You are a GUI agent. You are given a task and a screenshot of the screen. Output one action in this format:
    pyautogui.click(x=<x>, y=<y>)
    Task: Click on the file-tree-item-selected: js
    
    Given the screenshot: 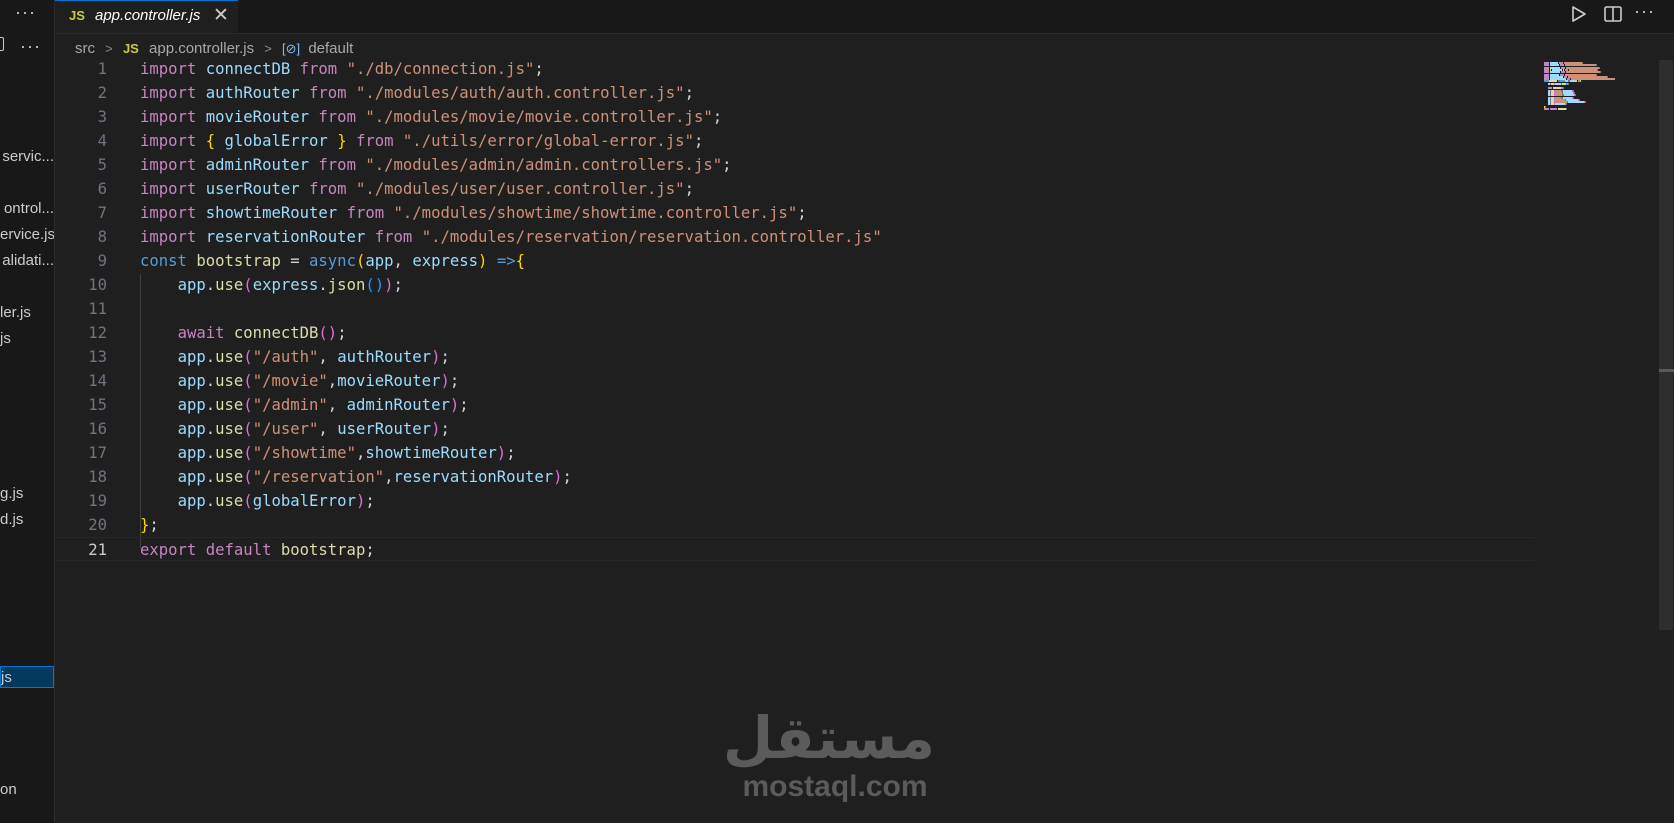 What is the action you would take?
    pyautogui.click(x=27, y=677)
    